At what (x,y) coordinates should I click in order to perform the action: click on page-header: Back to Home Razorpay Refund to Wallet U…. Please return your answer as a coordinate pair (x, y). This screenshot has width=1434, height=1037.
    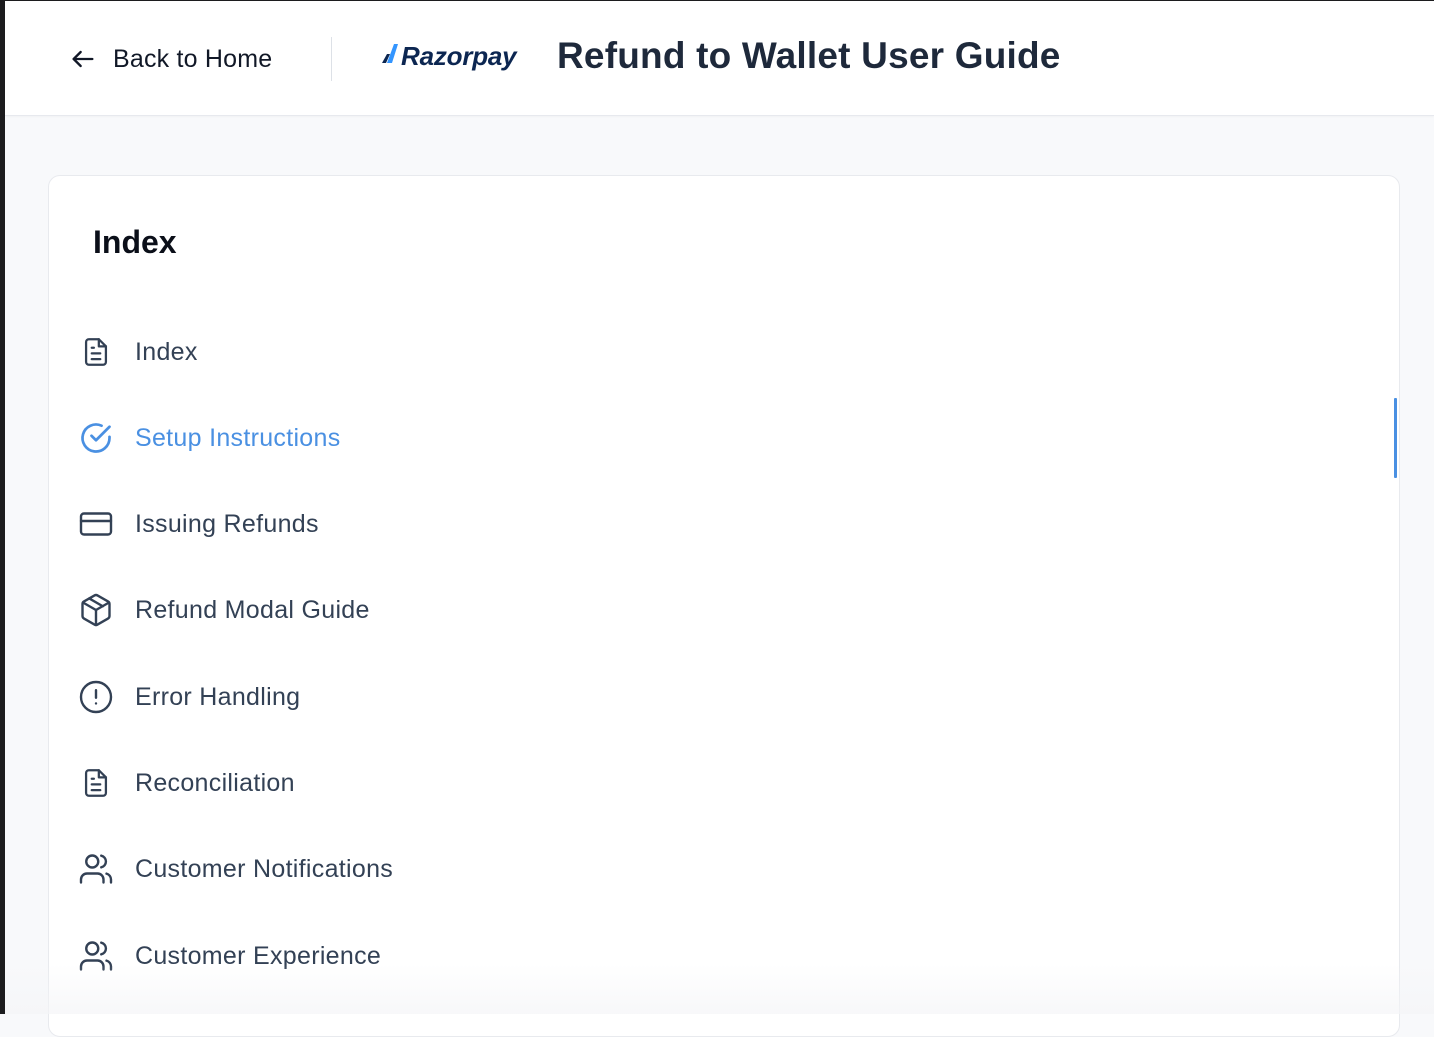
    Looking at the image, I should click on (719, 58).